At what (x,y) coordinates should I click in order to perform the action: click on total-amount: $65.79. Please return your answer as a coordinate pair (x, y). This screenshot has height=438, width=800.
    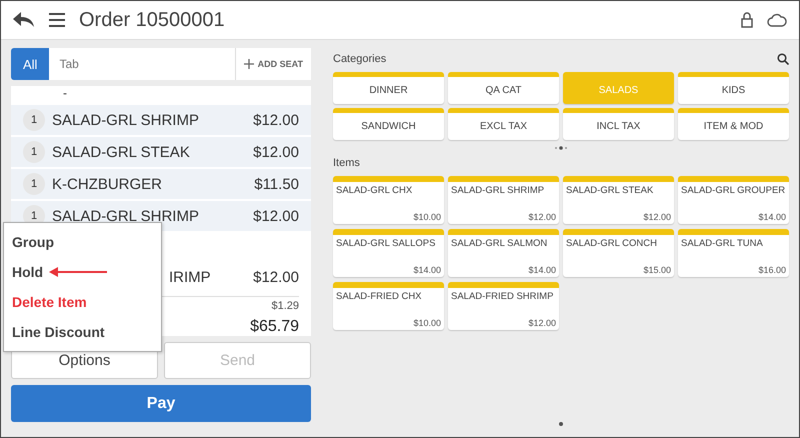
    Looking at the image, I should click on (274, 326).